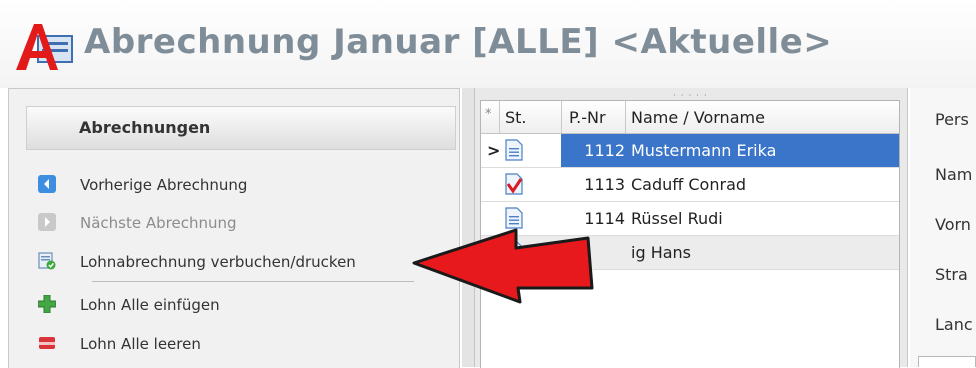 The width and height of the screenshot is (976, 368). What do you see at coordinates (47, 261) in the screenshot?
I see `book-print-icon` at bounding box center [47, 261].